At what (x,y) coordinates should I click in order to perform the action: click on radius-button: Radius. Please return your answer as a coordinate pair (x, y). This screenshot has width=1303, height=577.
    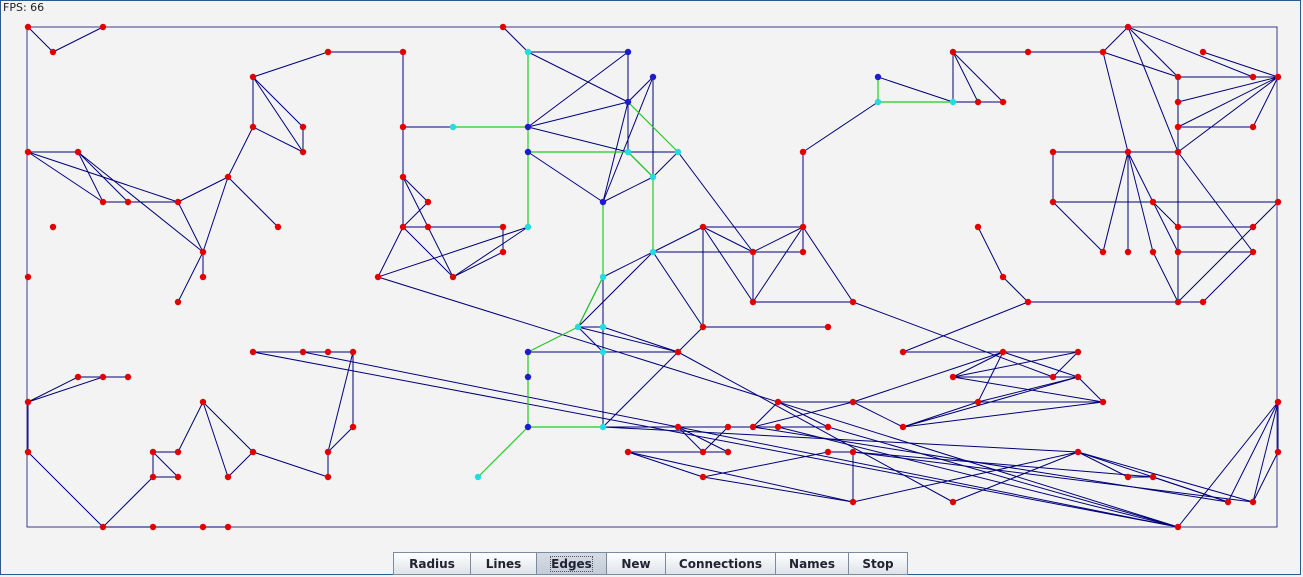
    Looking at the image, I should click on (432, 563).